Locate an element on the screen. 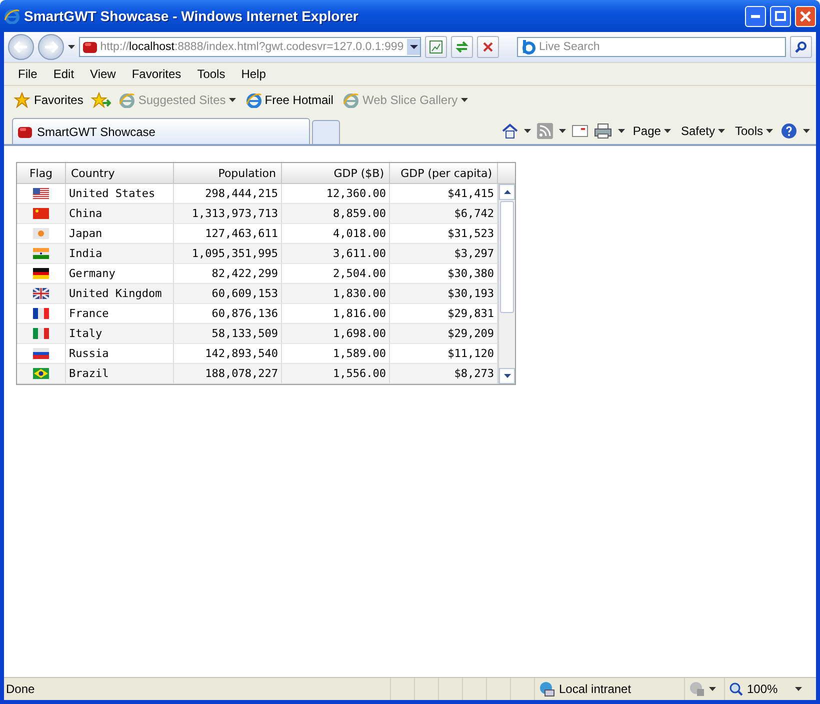 Image resolution: width=820 pixels, height=704 pixels. table-cell: Italy is located at coordinates (120, 334).